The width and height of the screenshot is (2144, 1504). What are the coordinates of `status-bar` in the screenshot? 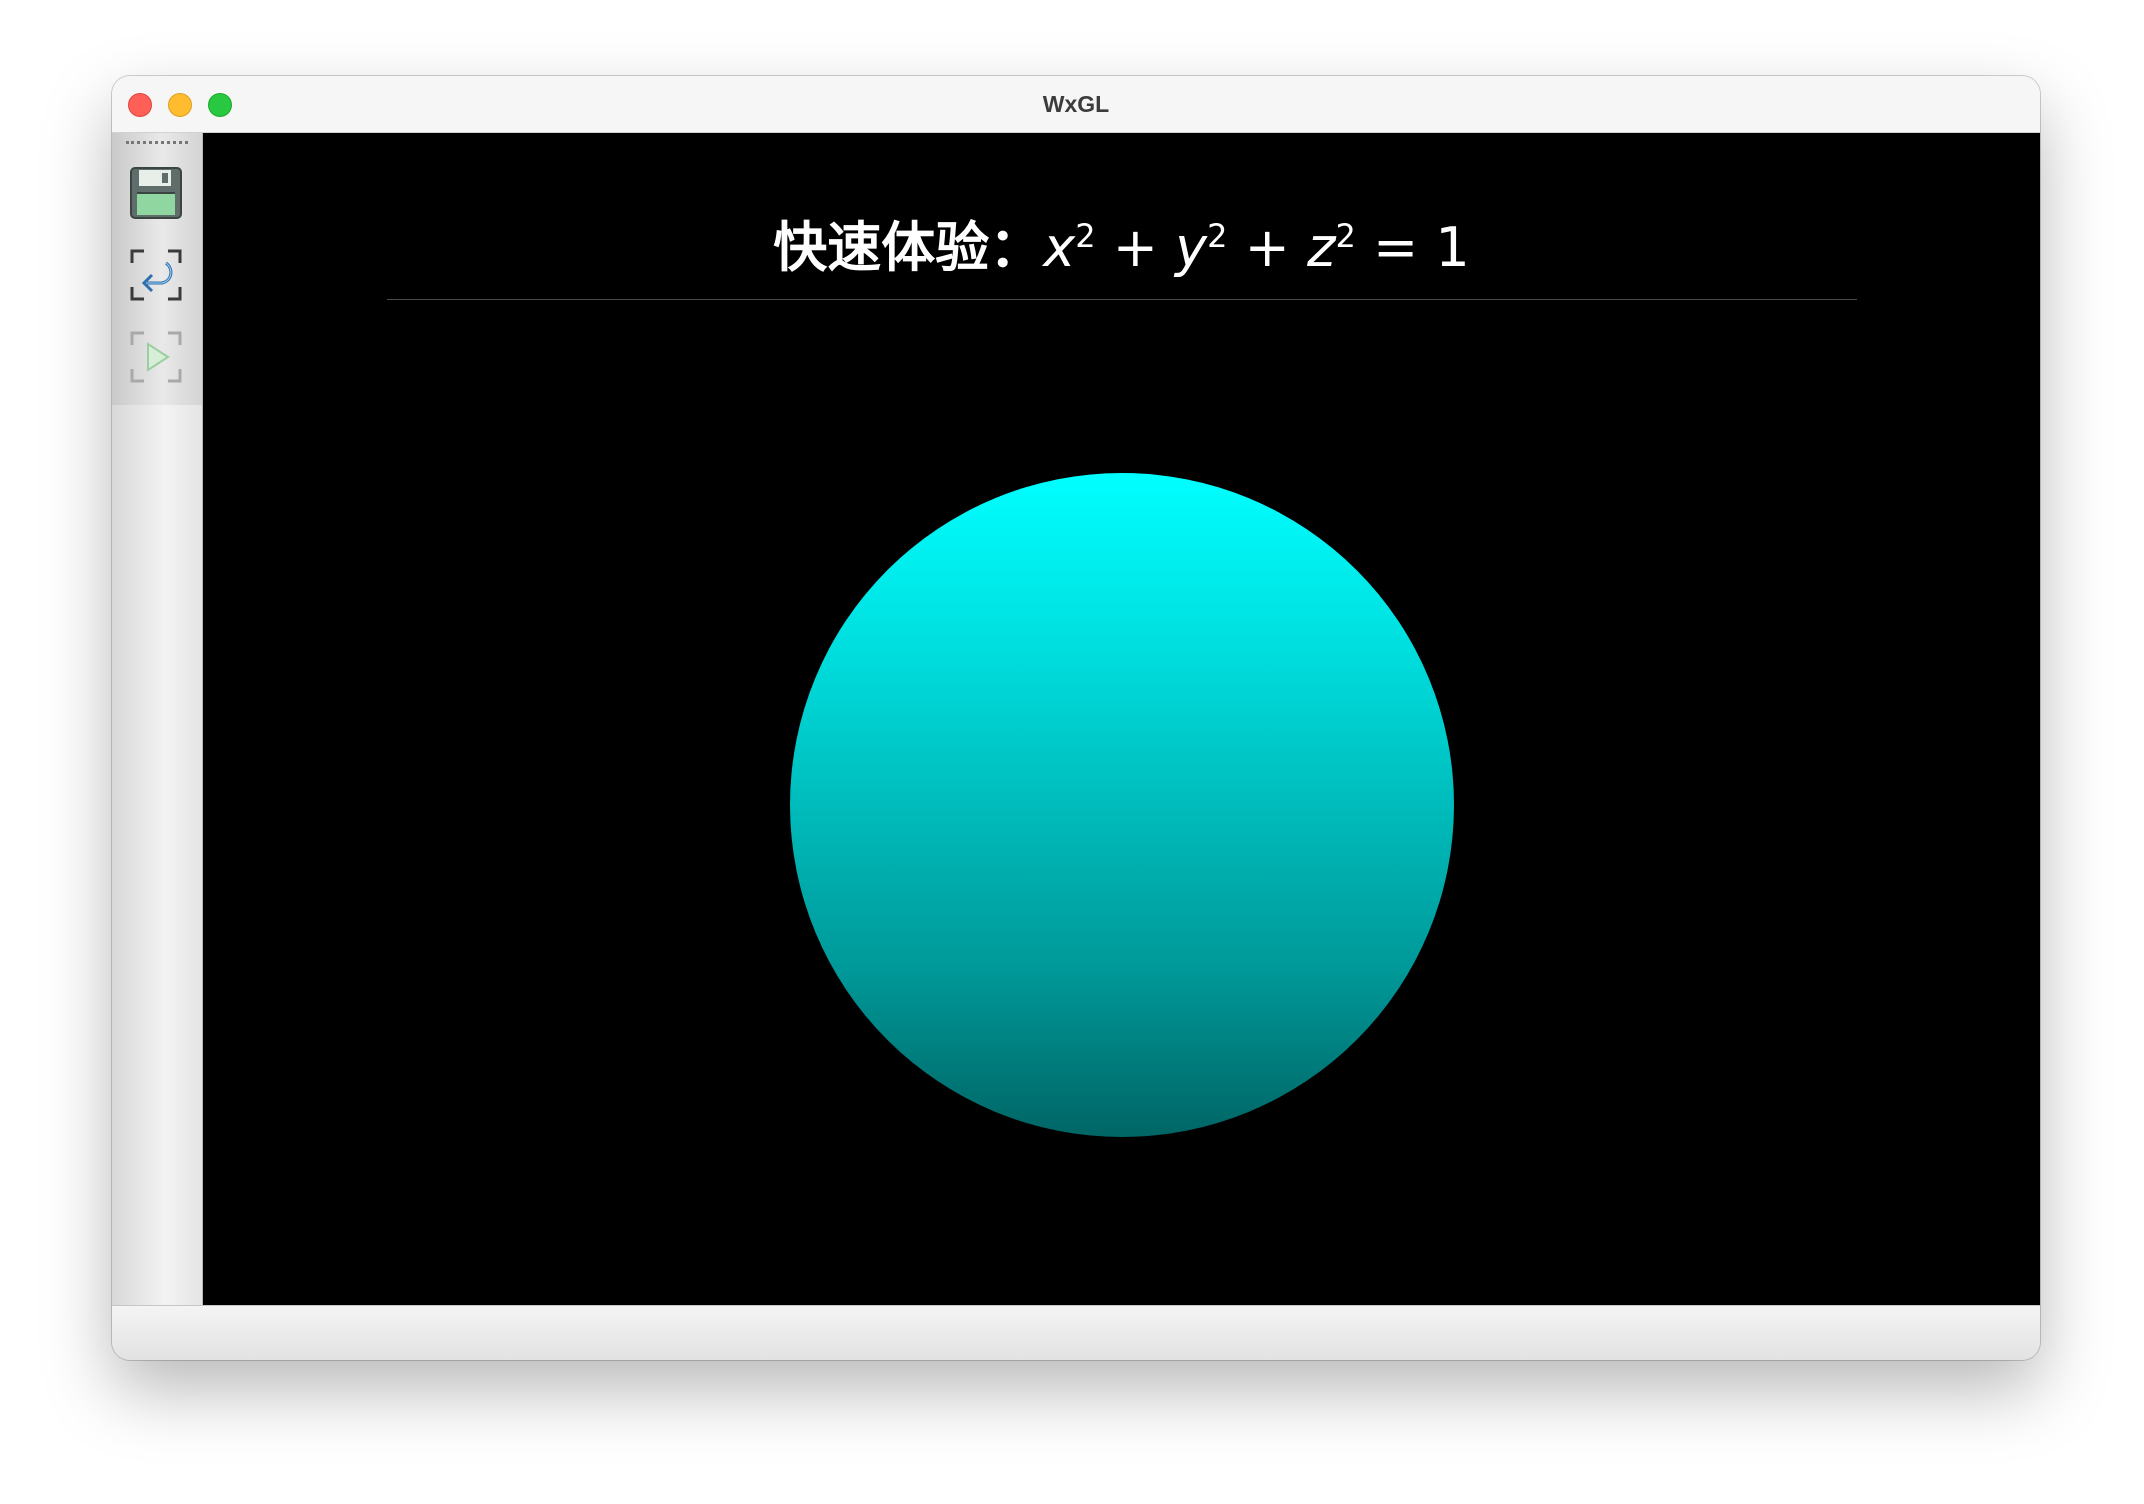 It's located at (1076, 1332).